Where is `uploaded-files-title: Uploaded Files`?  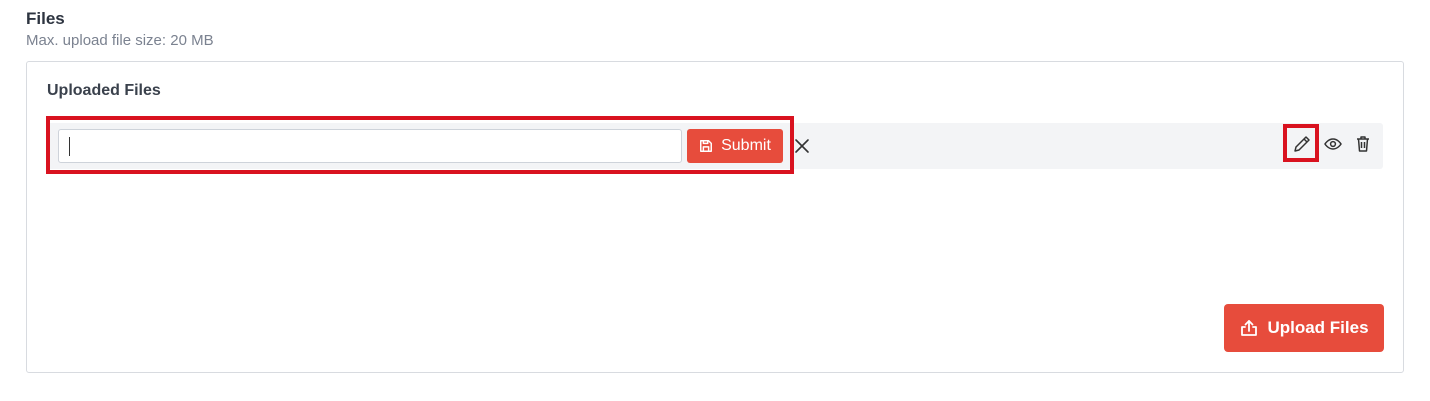
uploaded-files-title: Uploaded Files is located at coordinates (104, 90).